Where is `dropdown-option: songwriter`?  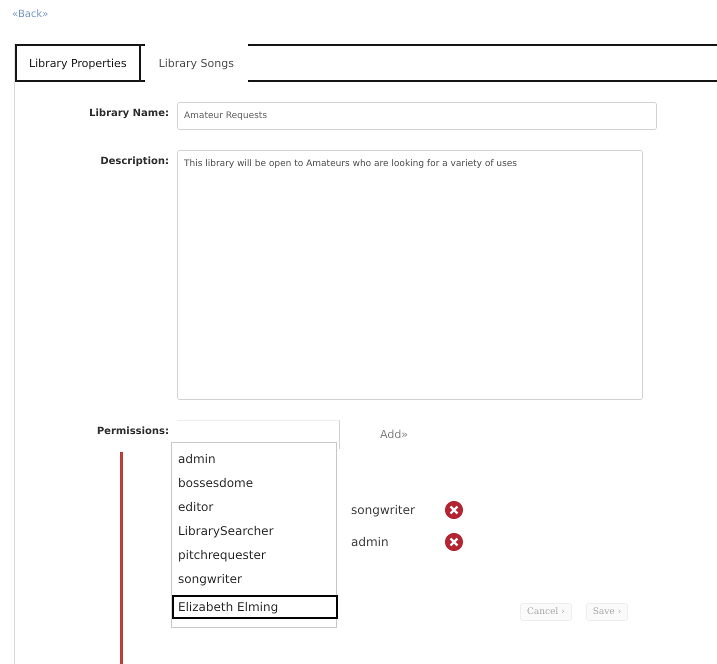 dropdown-option: songwriter is located at coordinates (254, 579).